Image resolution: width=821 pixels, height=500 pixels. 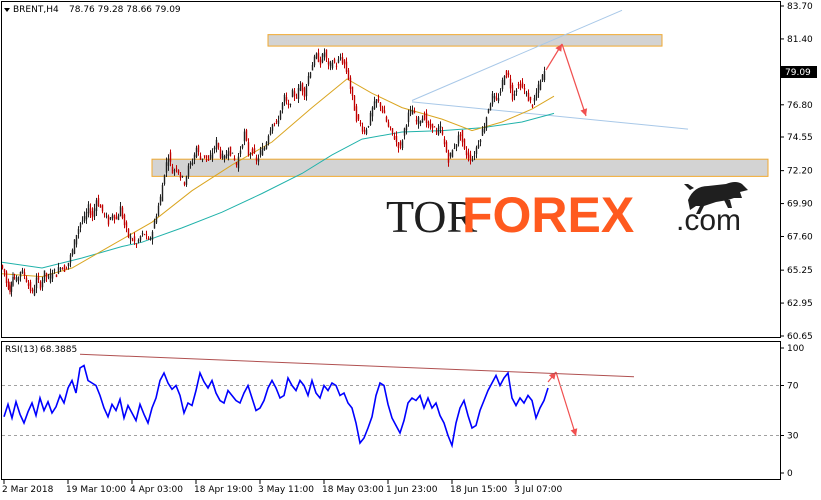 What do you see at coordinates (478, 490) in the screenshot?
I see `time-tick-label: 18 Jun 15:00` at bounding box center [478, 490].